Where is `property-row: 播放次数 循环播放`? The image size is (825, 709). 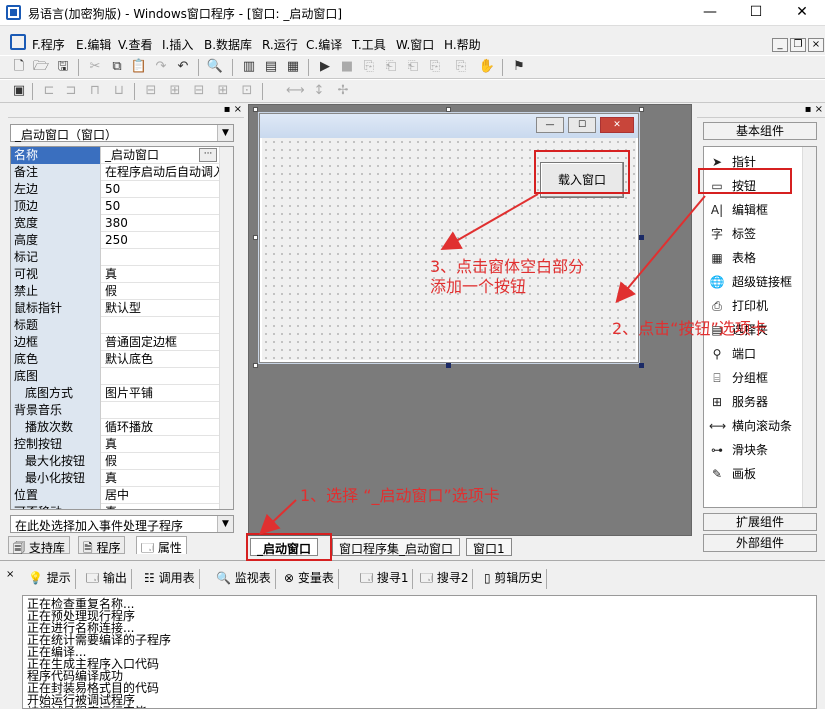 property-row: 播放次数 循环播放 is located at coordinates (116, 427).